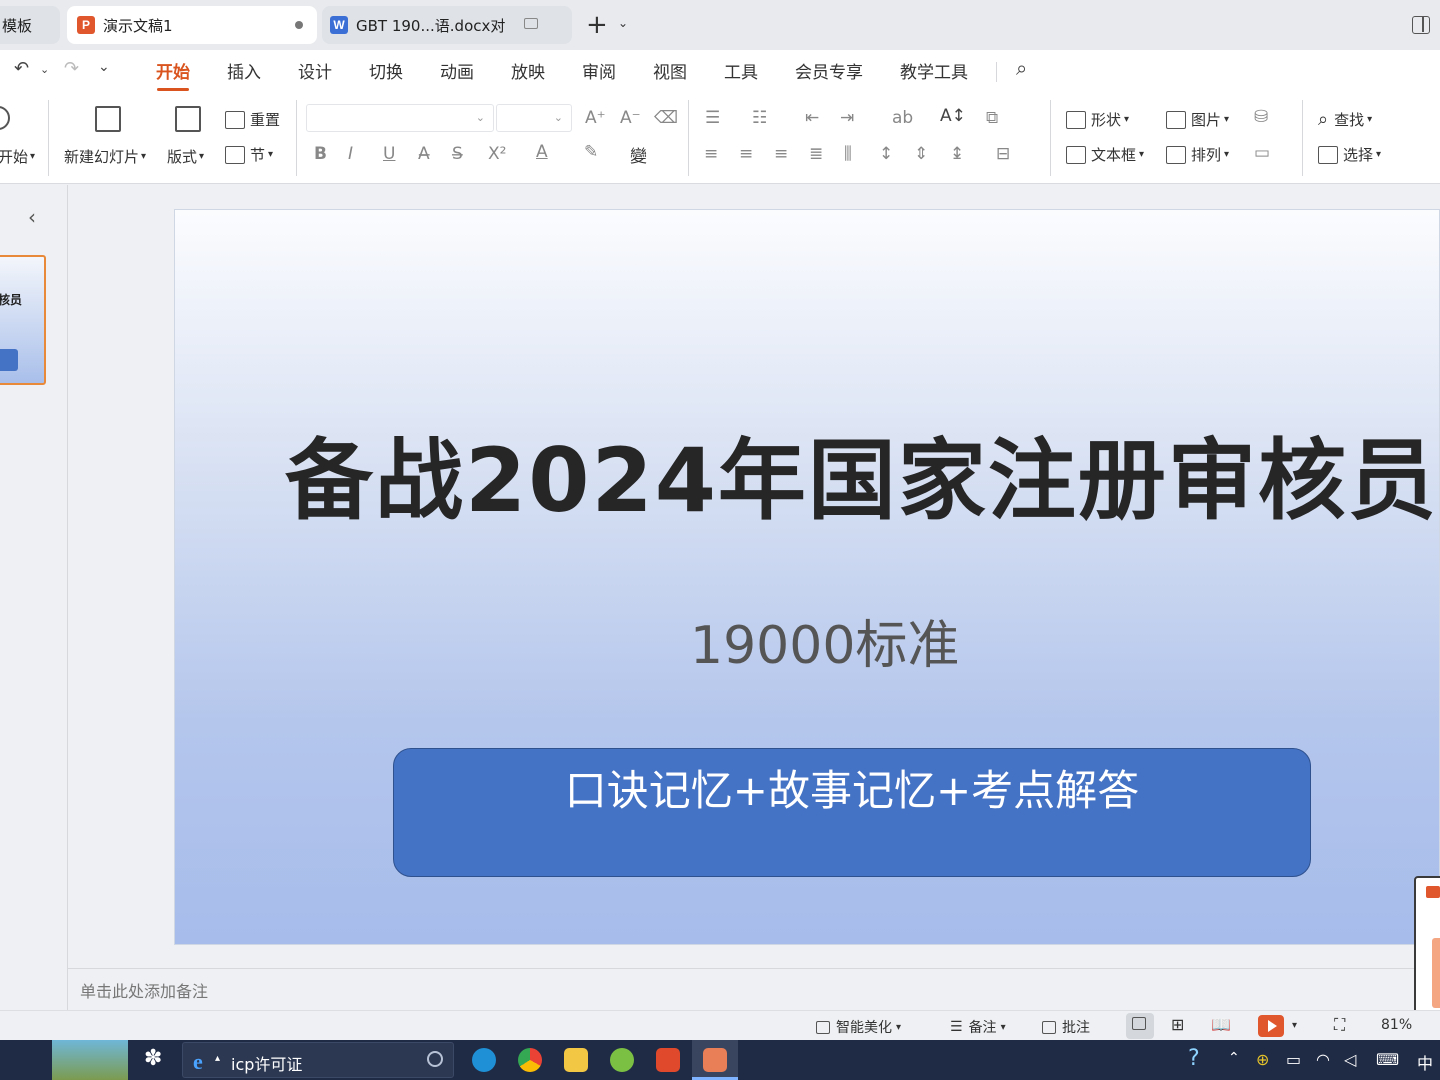 The width and height of the screenshot is (1440, 1080). What do you see at coordinates (1427, 946) in the screenshot?
I see `floating-window` at bounding box center [1427, 946].